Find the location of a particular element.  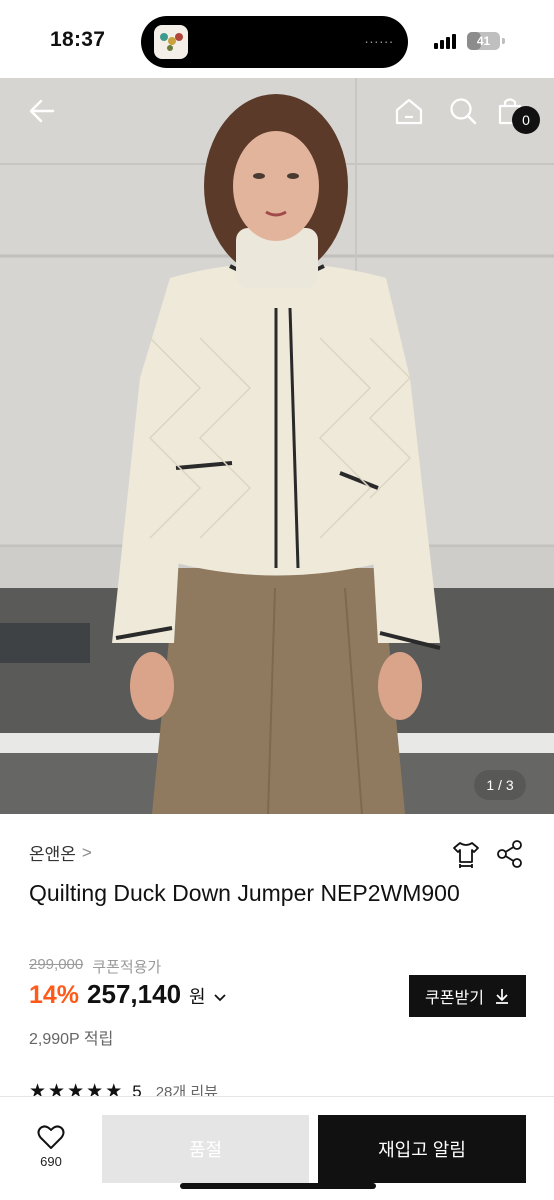

back-arrow-icon is located at coordinates (42, 111).